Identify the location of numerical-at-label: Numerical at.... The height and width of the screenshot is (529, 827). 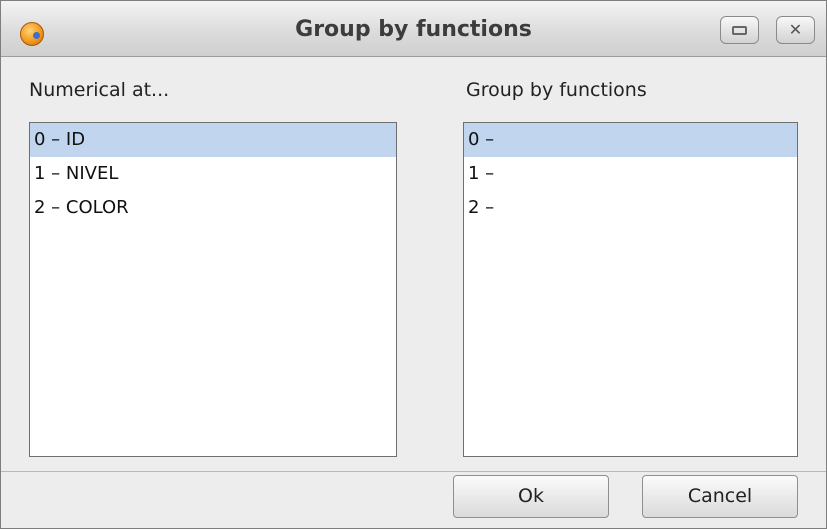
(99, 90).